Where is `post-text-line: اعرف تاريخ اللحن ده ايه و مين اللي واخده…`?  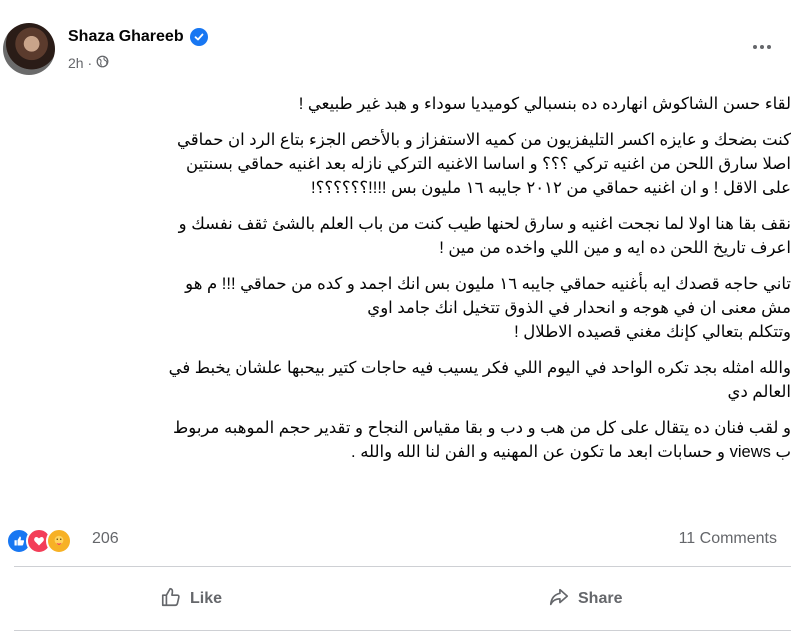 post-text-line: اعرف تاريخ اللحن ده ايه و مين اللي واخده… is located at coordinates (615, 248).